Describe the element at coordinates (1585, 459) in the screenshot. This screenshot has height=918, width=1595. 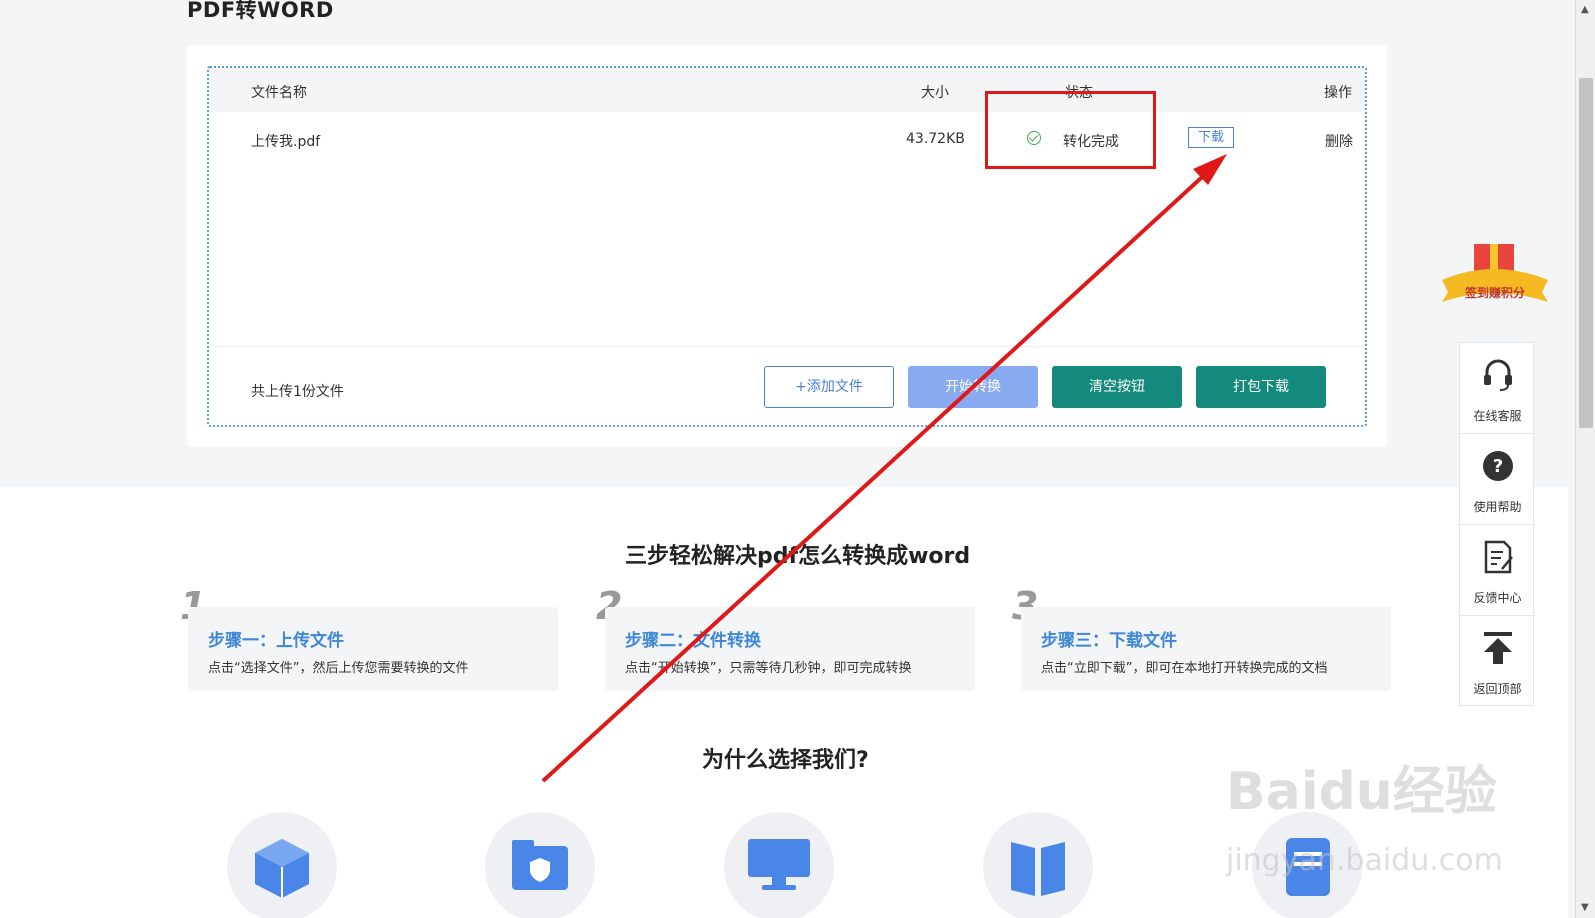
I see `page-scrollbar: ▲ ▼` at that location.